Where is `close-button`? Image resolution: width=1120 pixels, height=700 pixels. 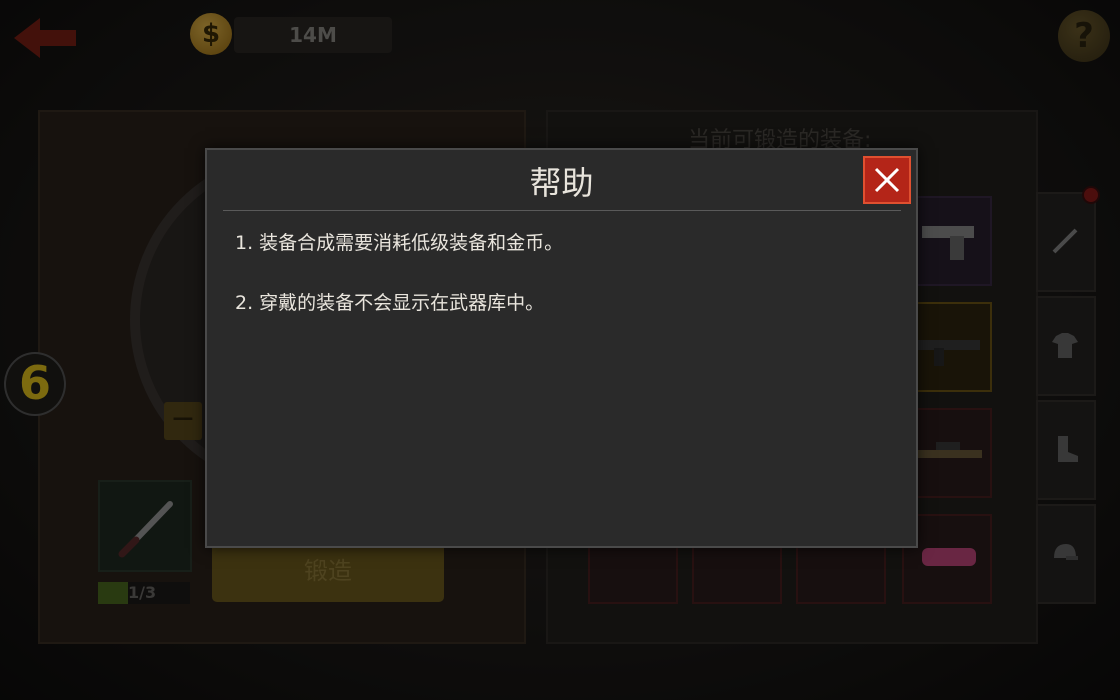
close-button is located at coordinates (887, 180).